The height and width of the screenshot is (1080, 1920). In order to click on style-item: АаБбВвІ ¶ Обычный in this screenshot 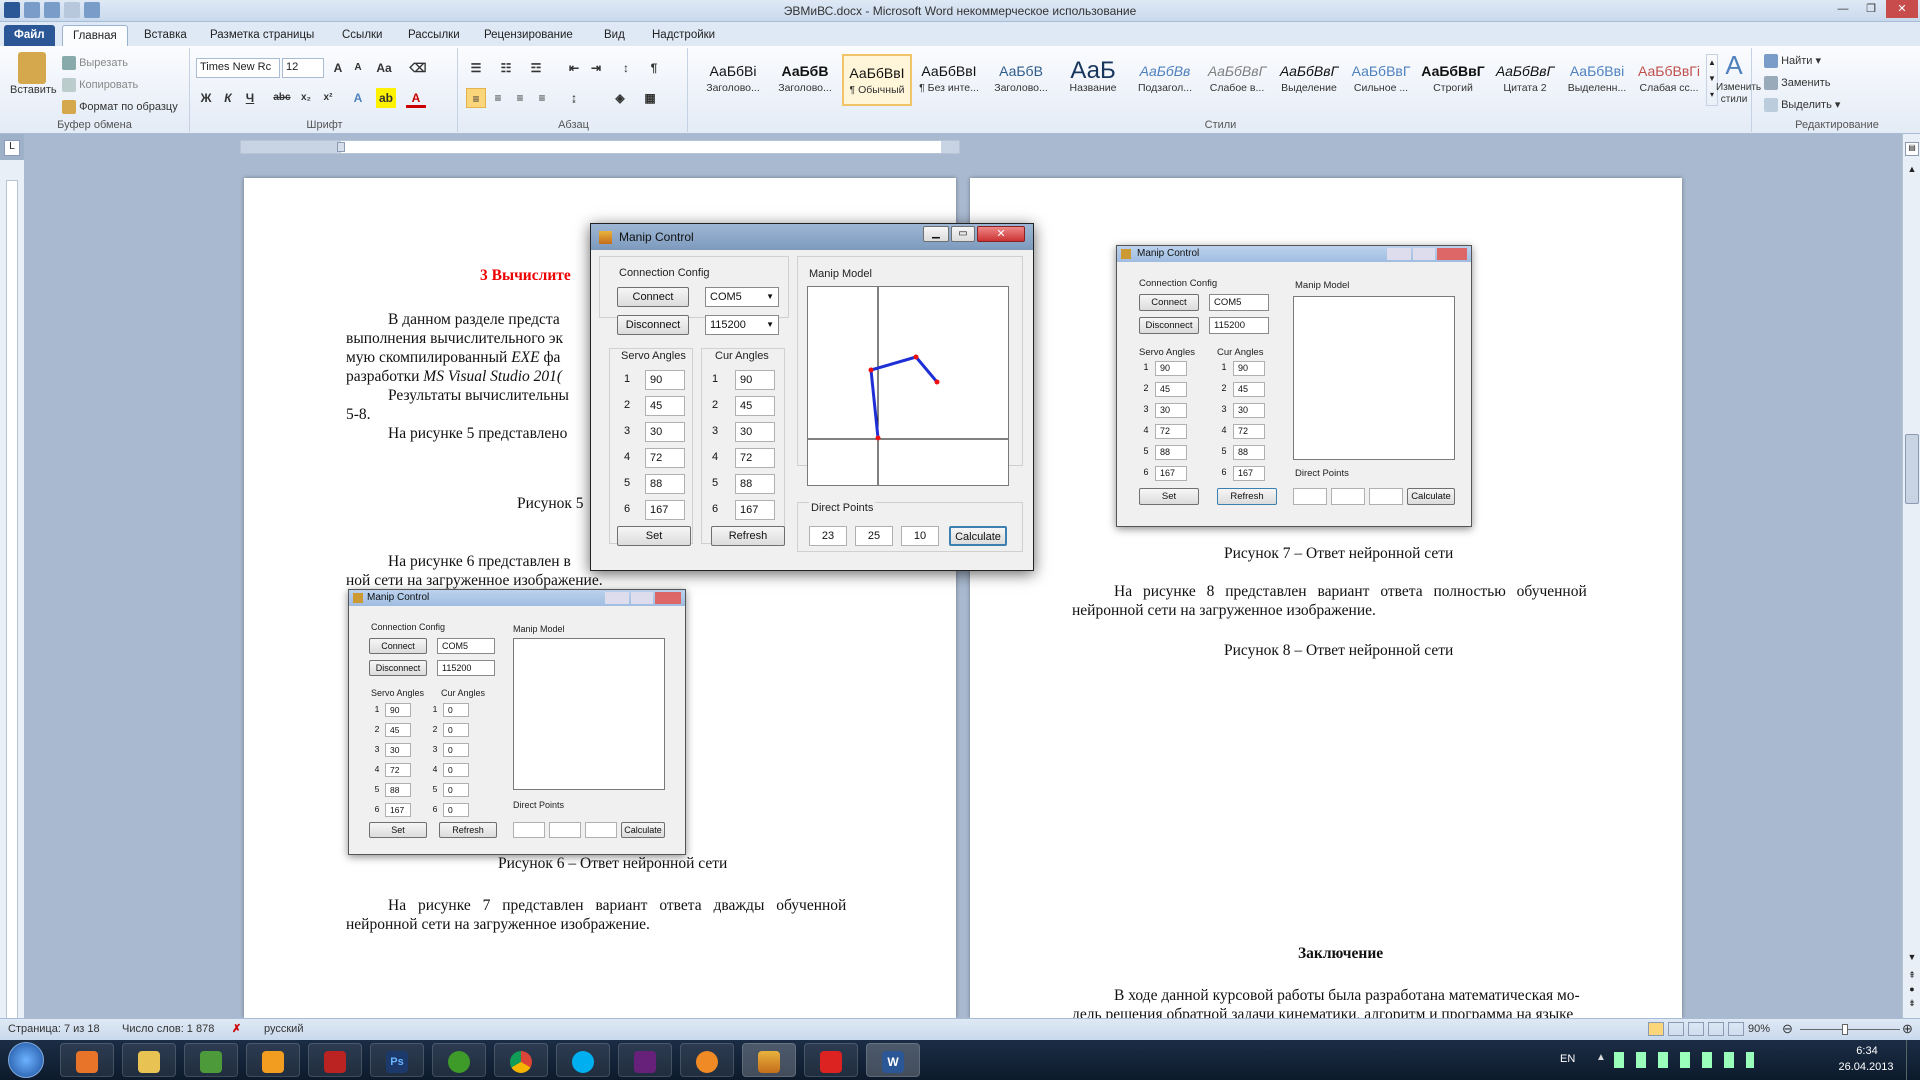, I will do `click(877, 80)`.